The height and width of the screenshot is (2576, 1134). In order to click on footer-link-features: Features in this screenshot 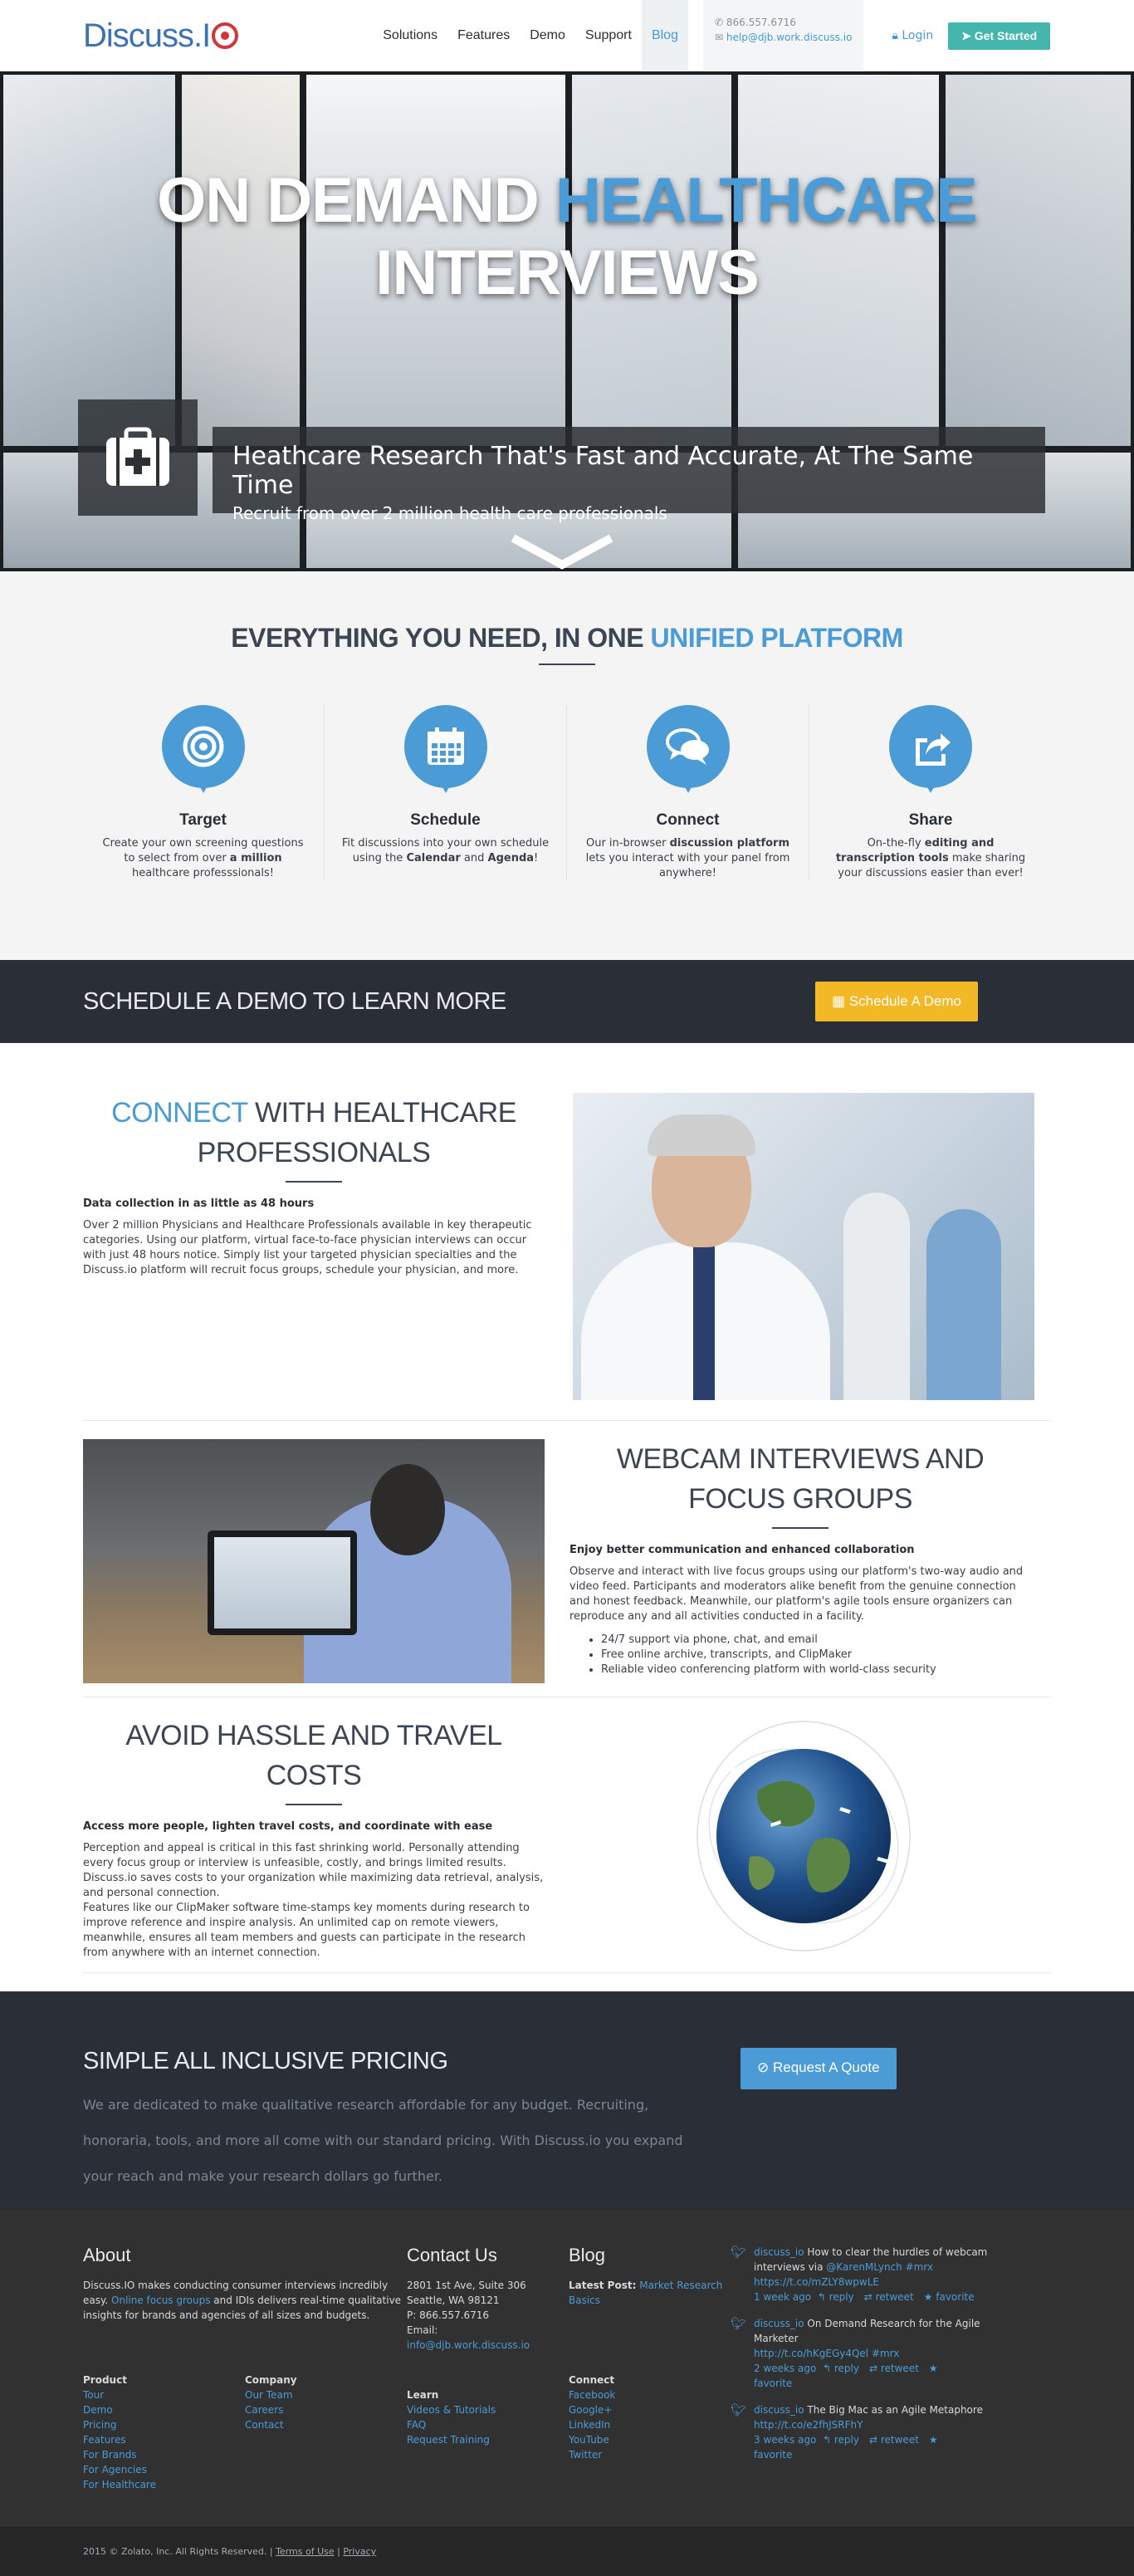, I will do `click(104, 2440)`.